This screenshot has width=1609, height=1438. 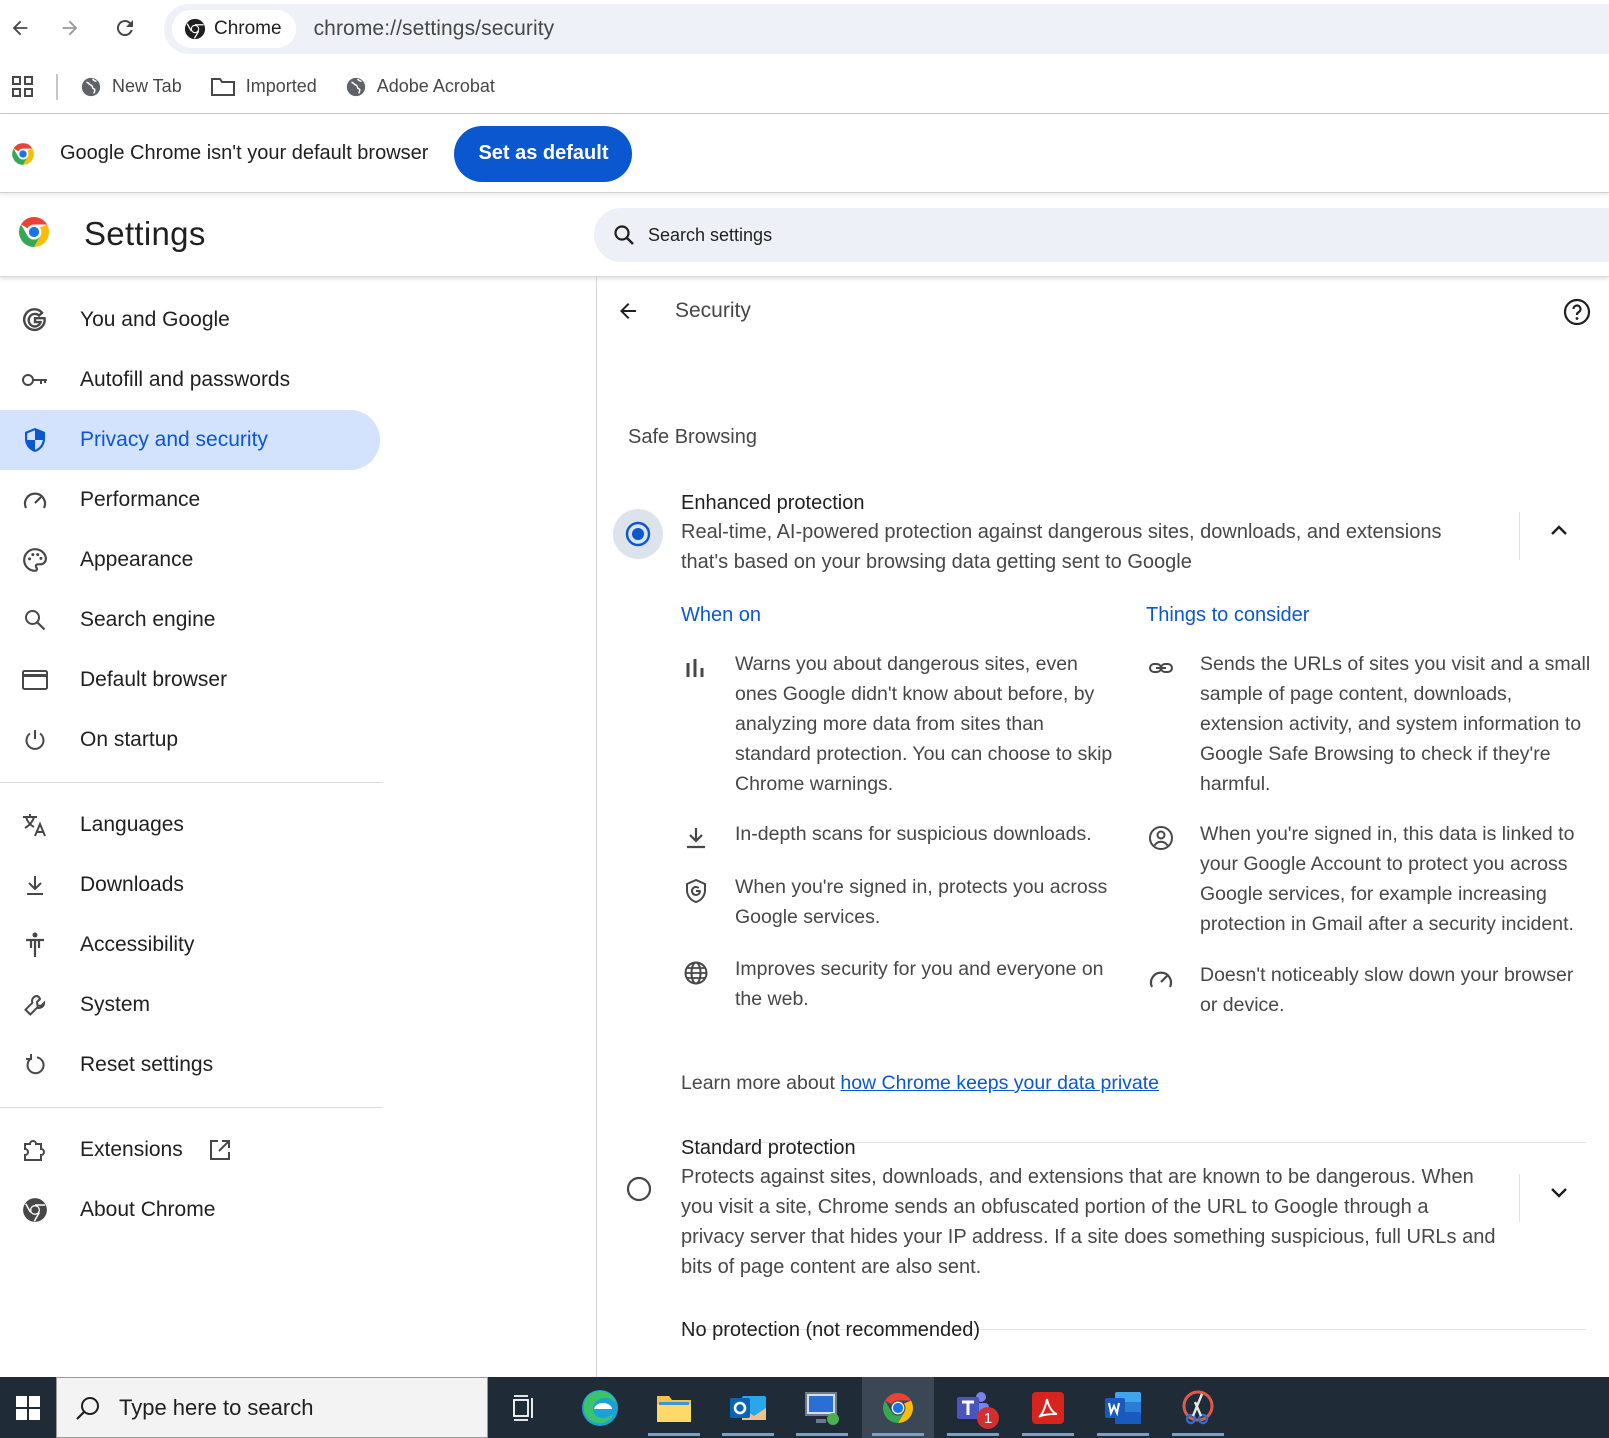 I want to click on sidebar-item-downloads: Downloads, so click(x=190, y=885).